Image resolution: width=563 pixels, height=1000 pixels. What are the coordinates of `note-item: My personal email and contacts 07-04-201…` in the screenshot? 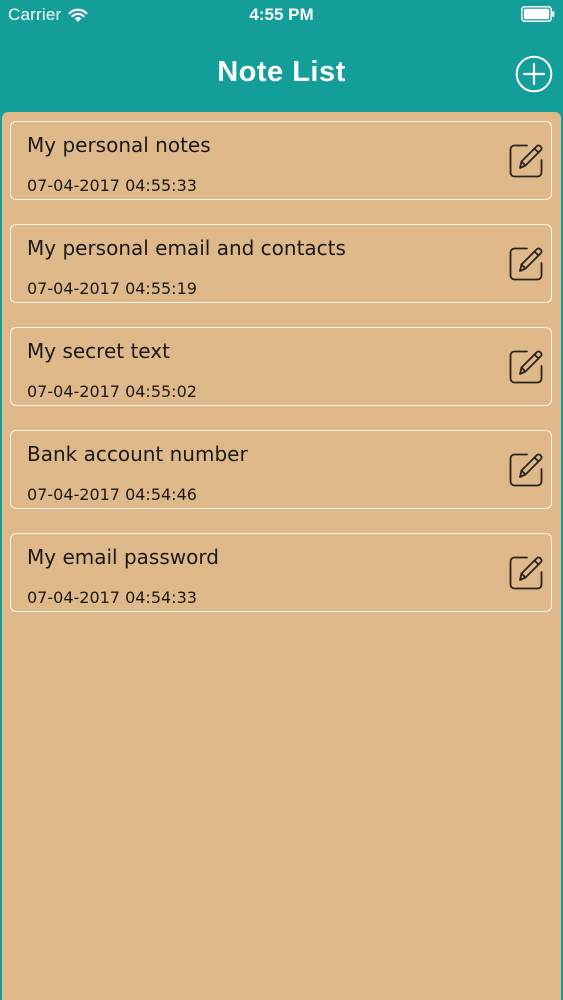 It's located at (281, 263).